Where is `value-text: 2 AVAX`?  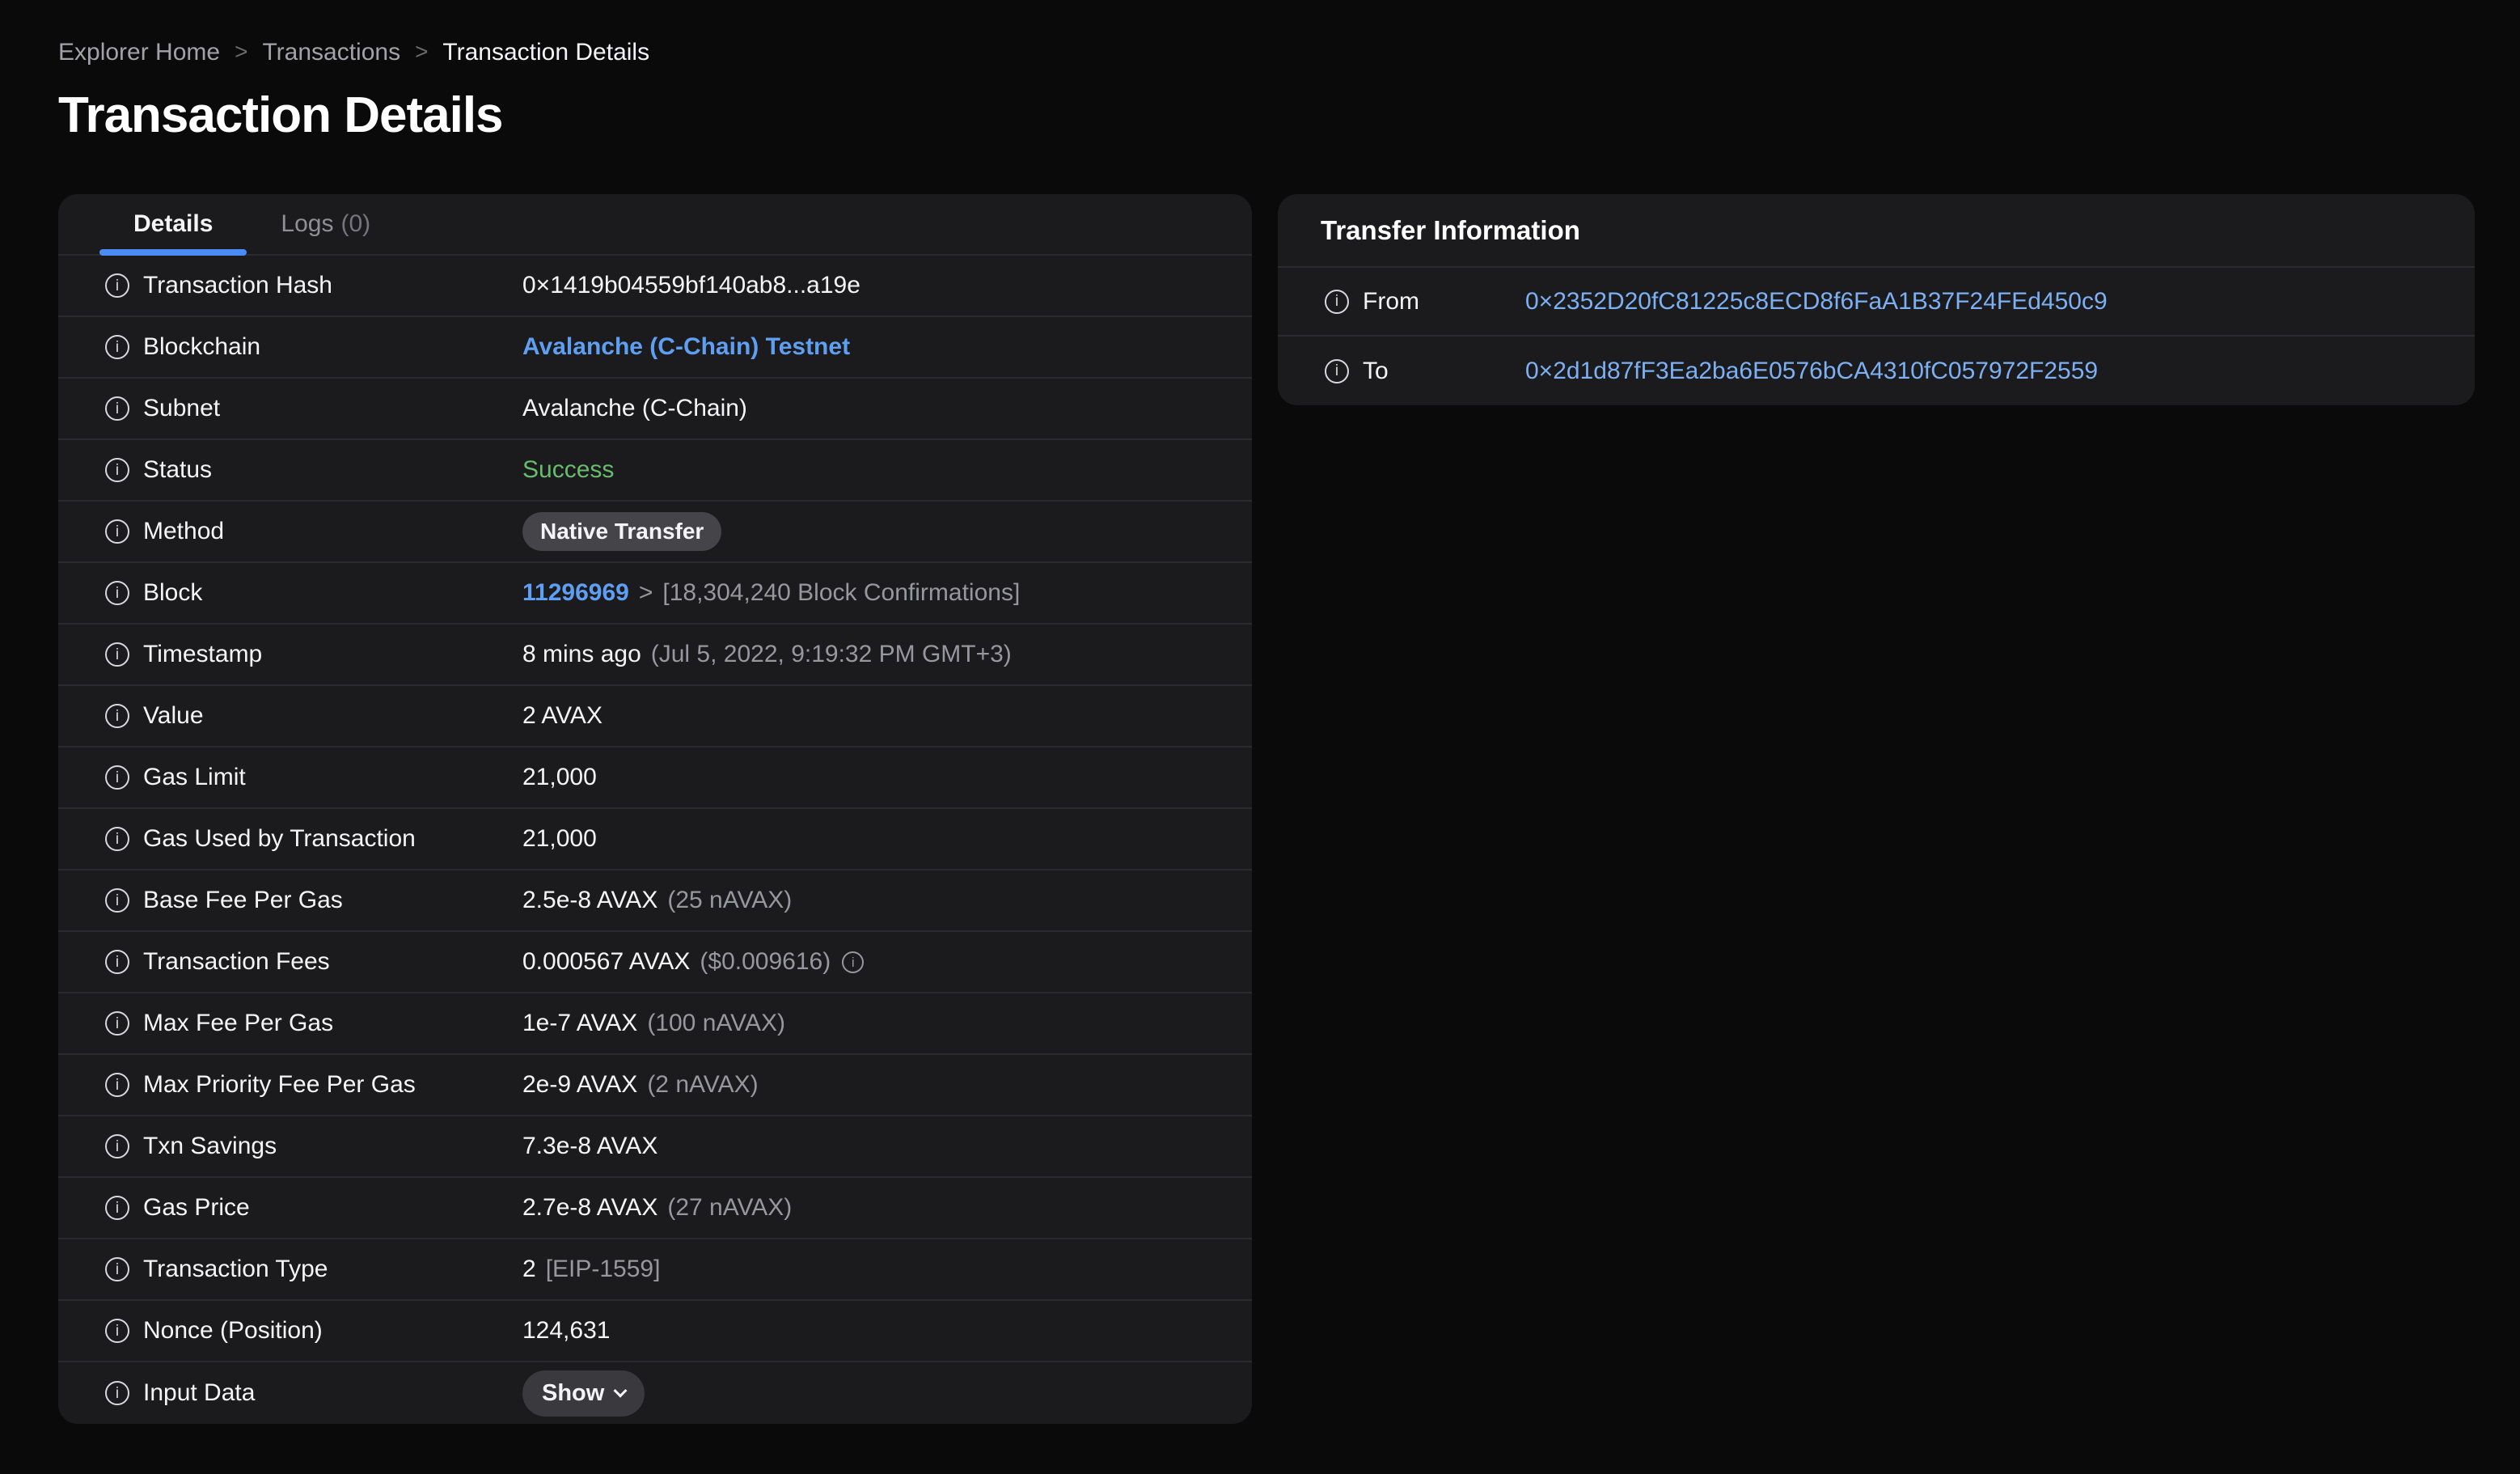
value-text: 2 AVAX is located at coordinates (562, 715).